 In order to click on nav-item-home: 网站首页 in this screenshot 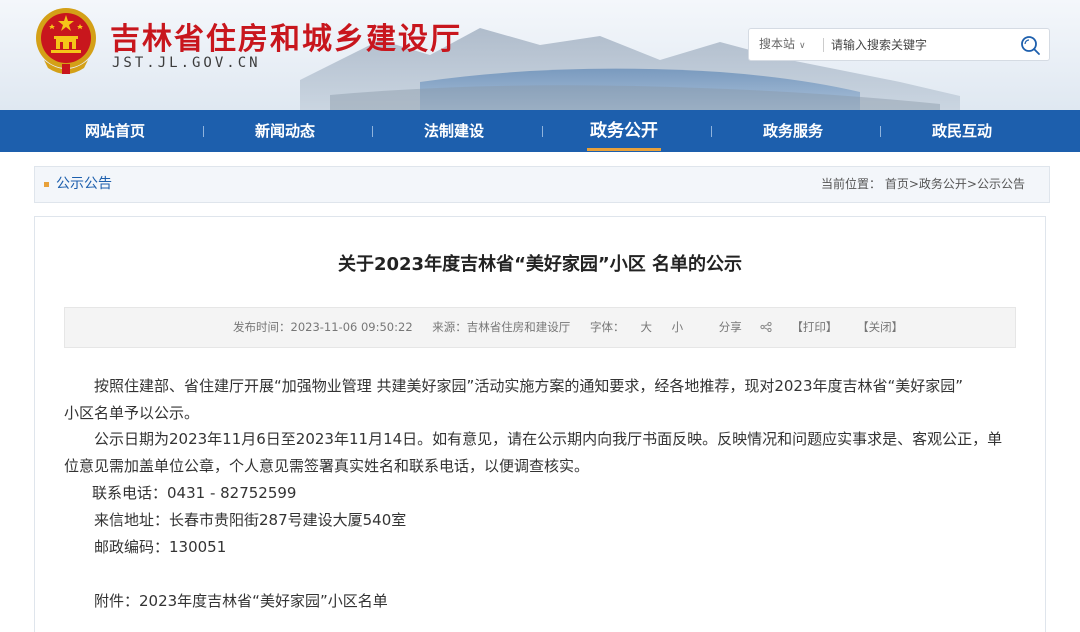, I will do `click(115, 131)`.